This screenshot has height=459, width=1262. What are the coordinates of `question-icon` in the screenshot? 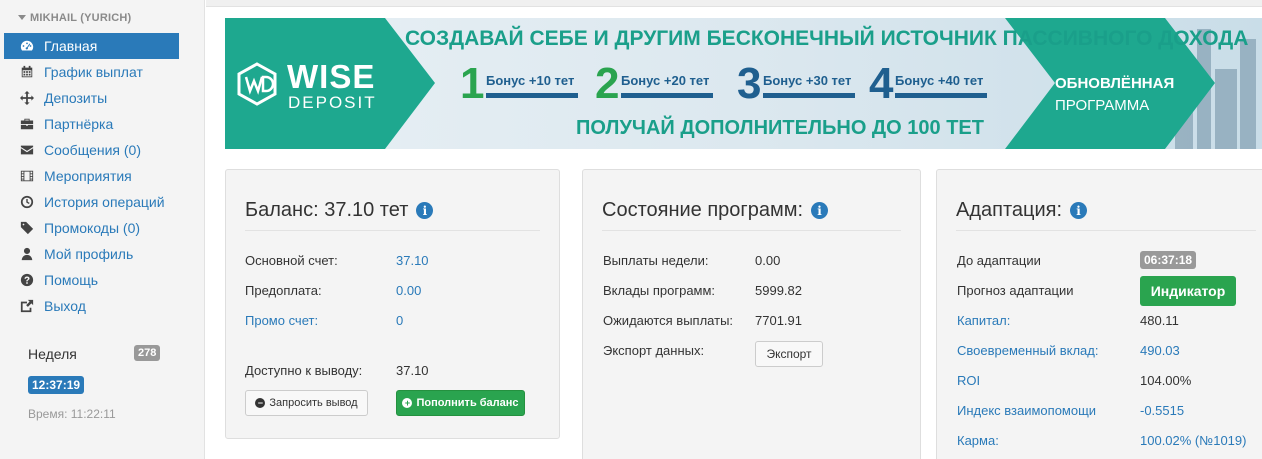 It's located at (27, 280).